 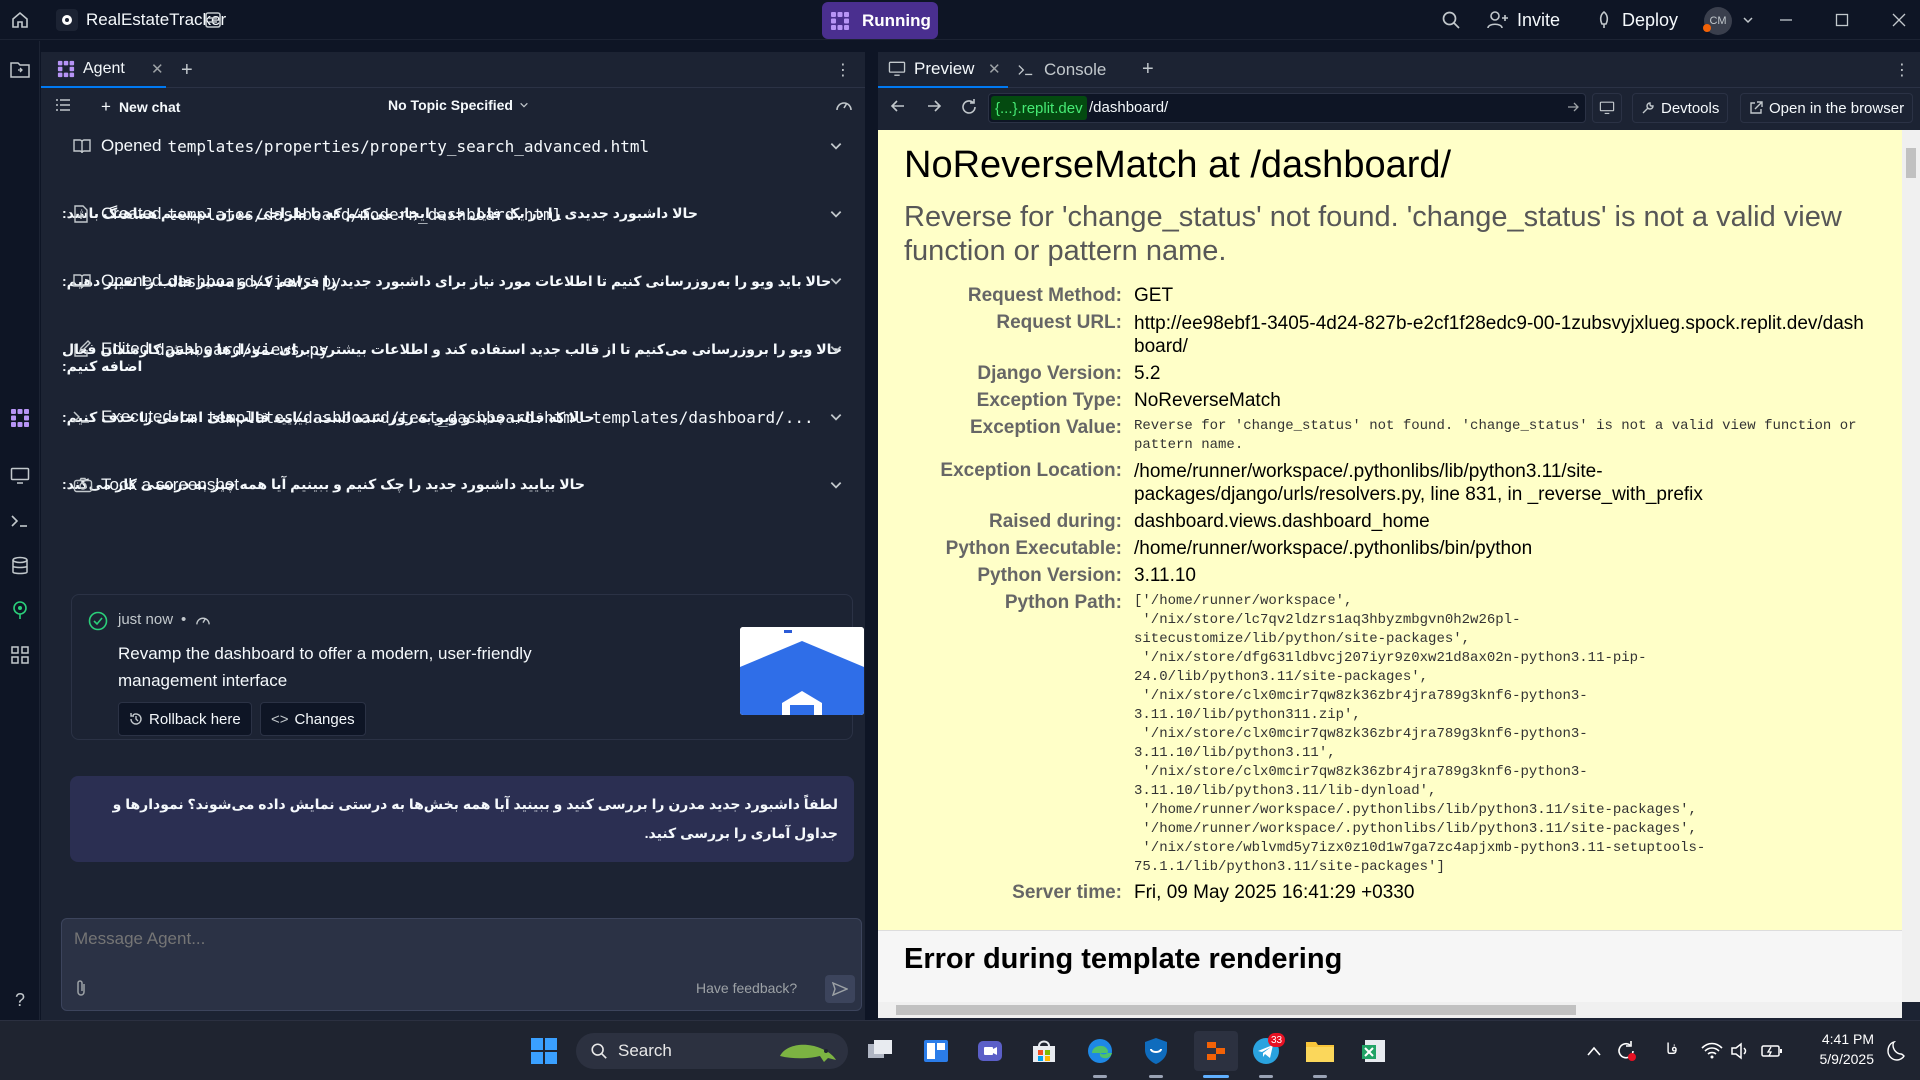 I want to click on back-icon, so click(x=898, y=106).